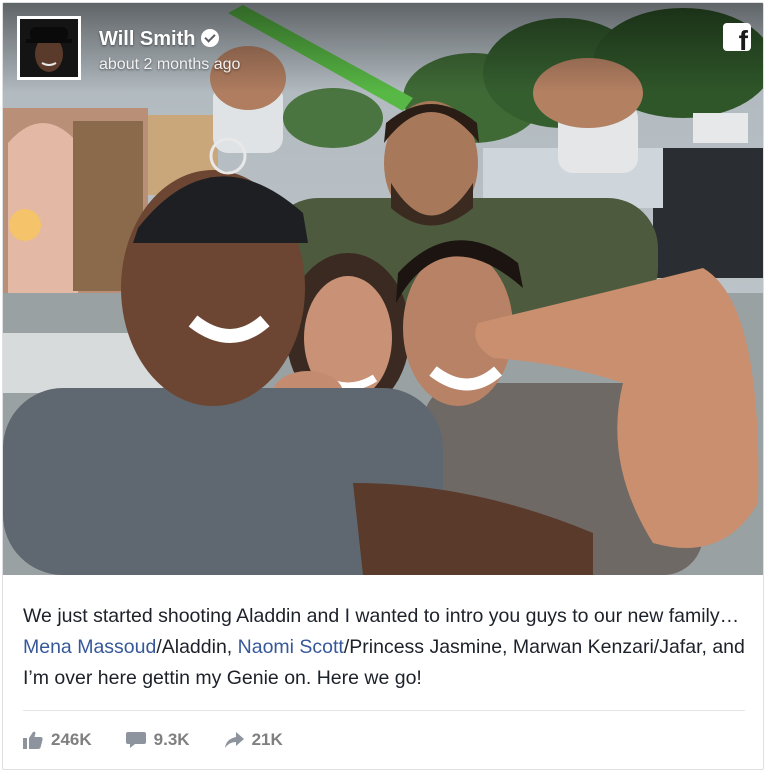 Image resolution: width=768 pixels, height=774 pixels. What do you see at coordinates (147, 39) in the screenshot?
I see `author-name-text: Will Smith` at bounding box center [147, 39].